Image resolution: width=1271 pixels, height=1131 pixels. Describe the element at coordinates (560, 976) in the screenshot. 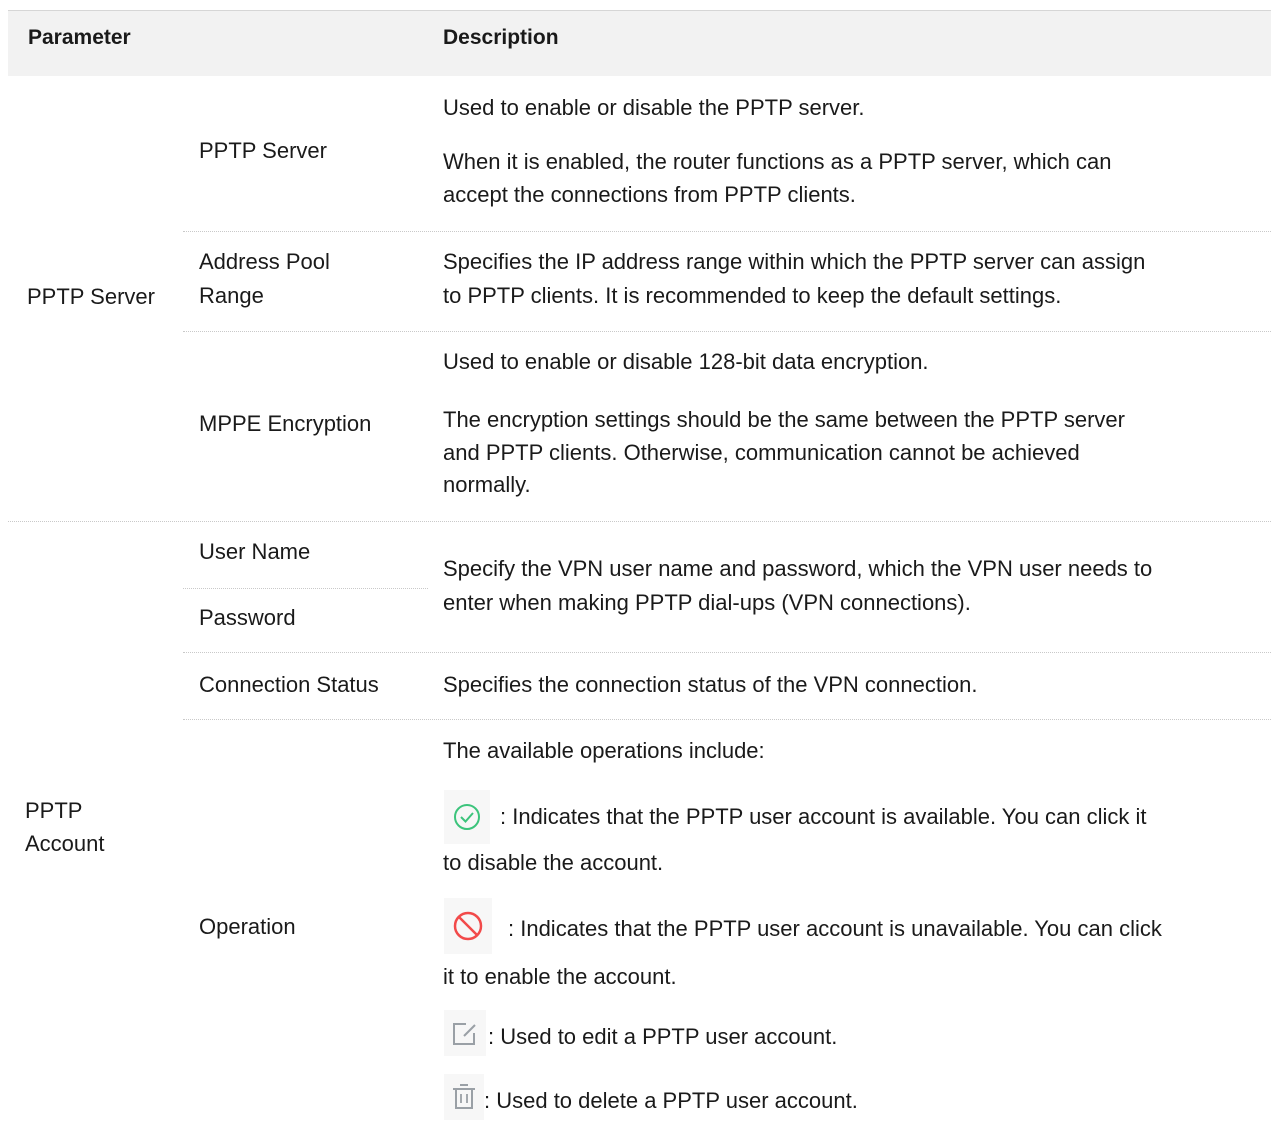

I see `desc-line: it to enable the account.` at that location.